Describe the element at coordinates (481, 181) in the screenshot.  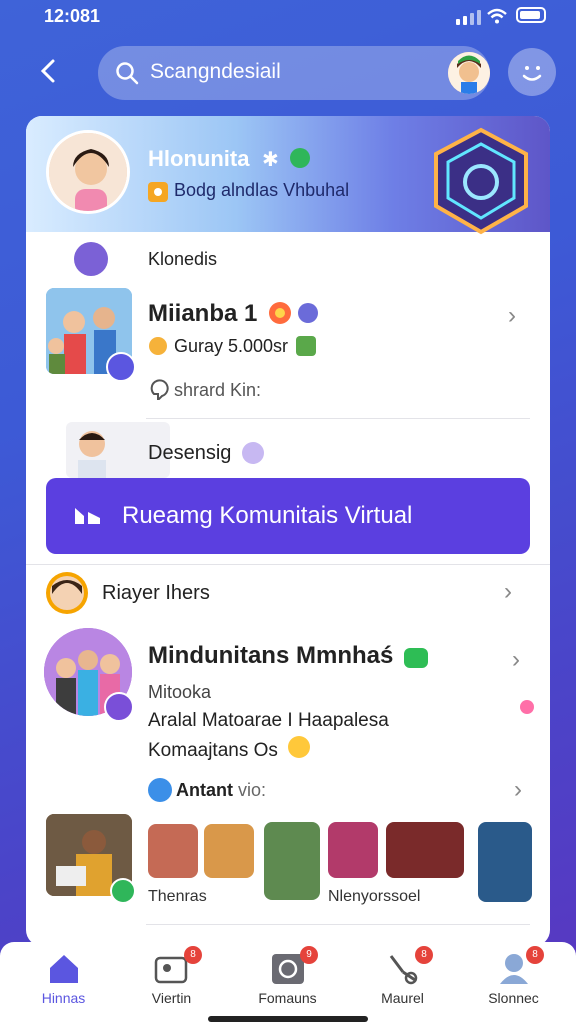
I see `hexagon-graphic` at that location.